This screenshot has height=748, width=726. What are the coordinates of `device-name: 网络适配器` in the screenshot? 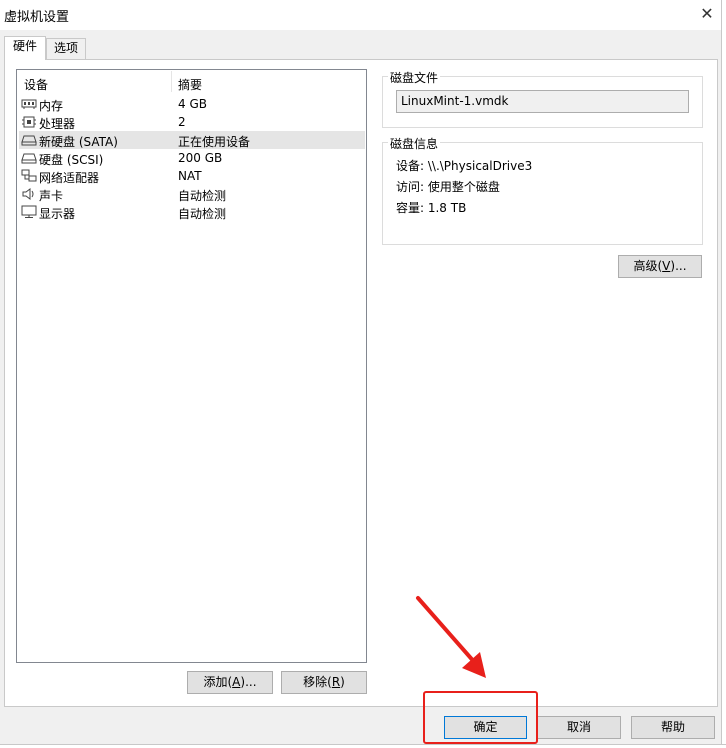 It's located at (69, 178).